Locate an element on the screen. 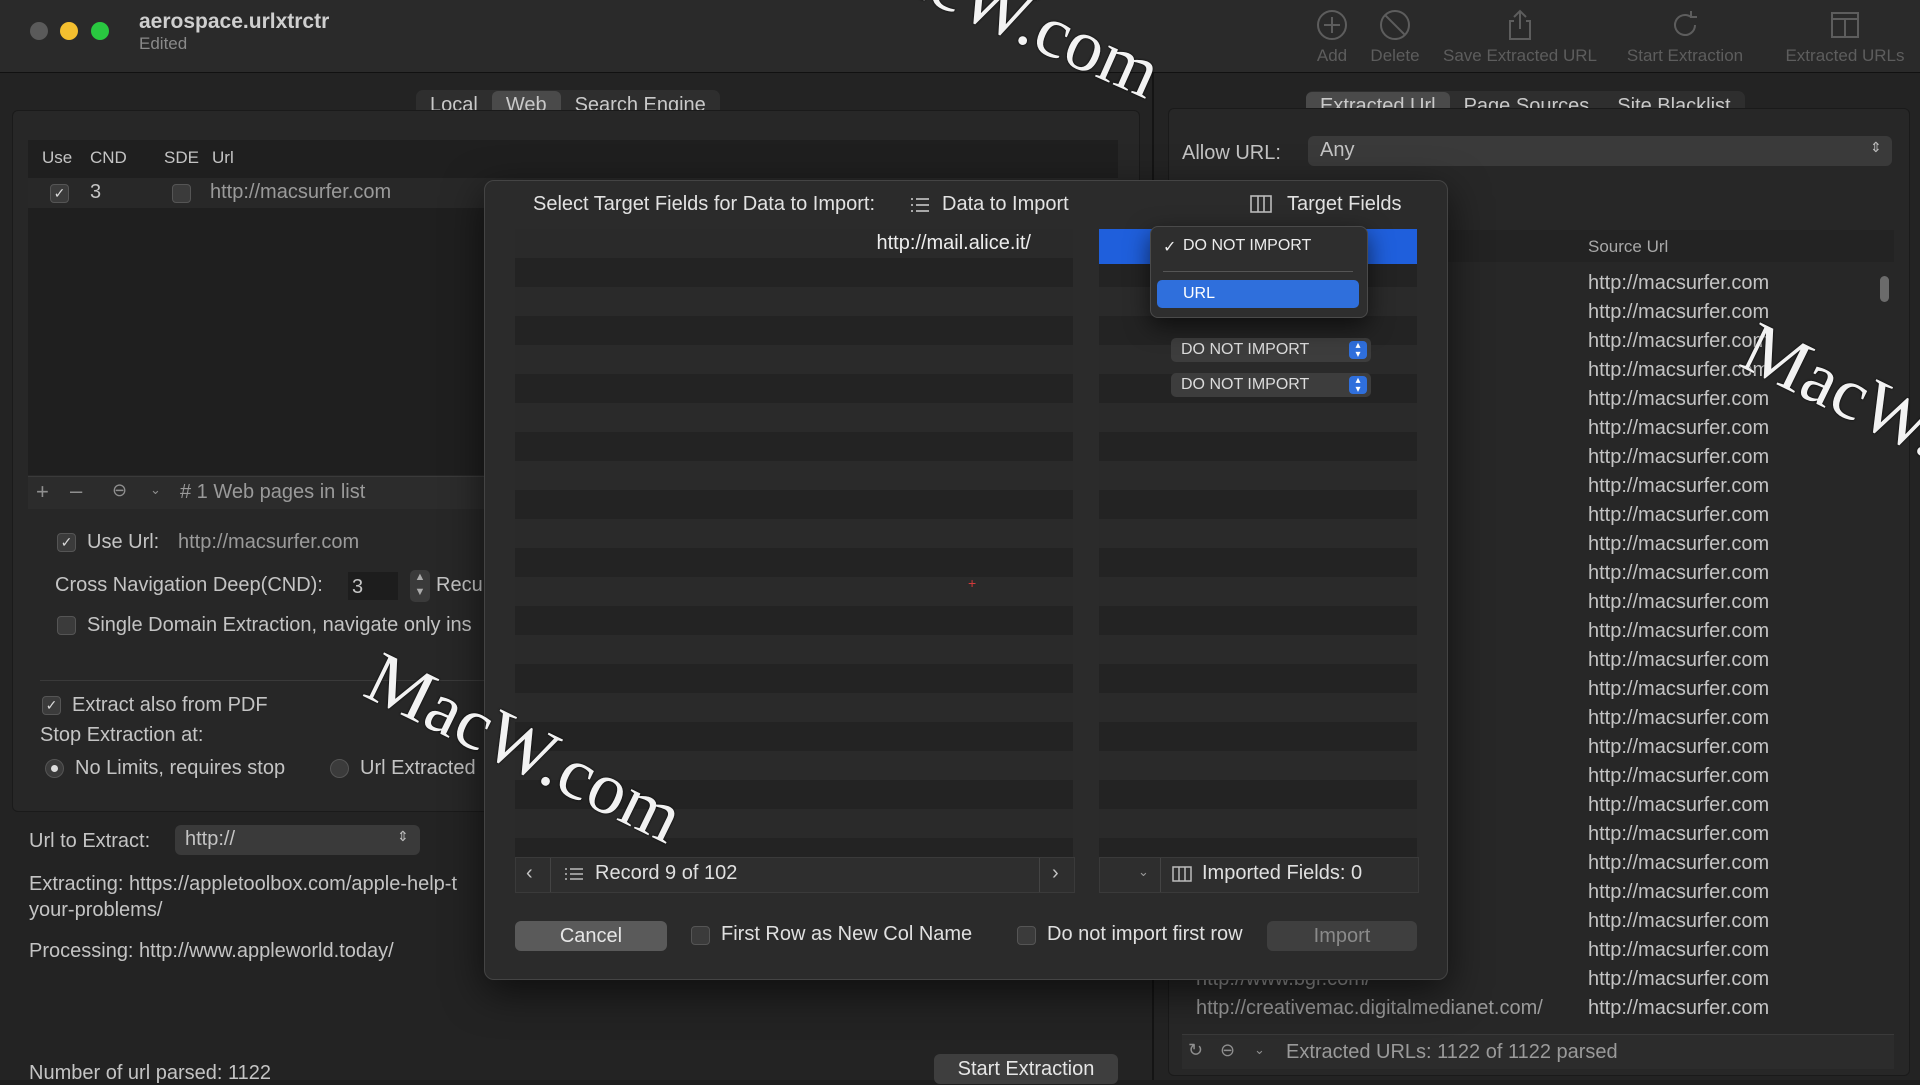 The height and width of the screenshot is (1085, 1920). cnd-field: 3 is located at coordinates (373, 586).